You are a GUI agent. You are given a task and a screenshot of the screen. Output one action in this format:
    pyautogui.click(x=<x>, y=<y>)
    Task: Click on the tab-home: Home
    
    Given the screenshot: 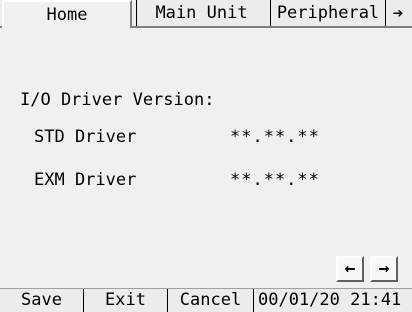 What is the action you would take?
    pyautogui.click(x=67, y=14)
    